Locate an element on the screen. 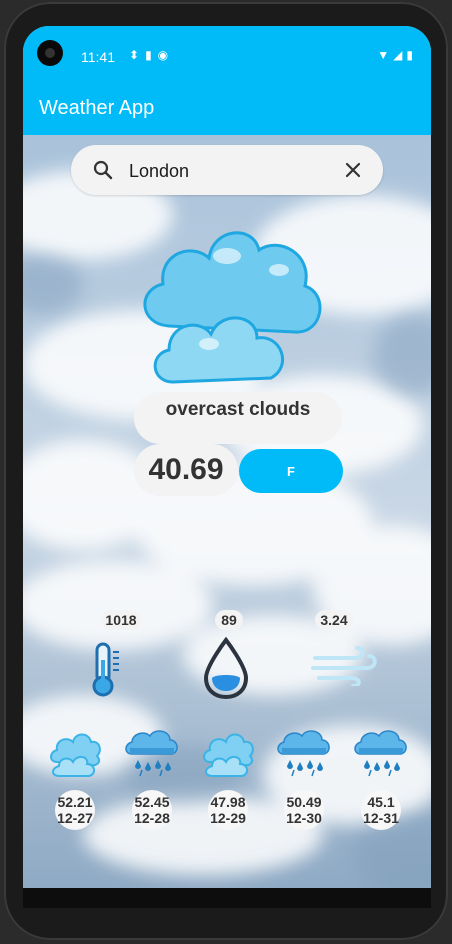  status-icons-left: ⬍▮◉ is located at coordinates (151, 55).